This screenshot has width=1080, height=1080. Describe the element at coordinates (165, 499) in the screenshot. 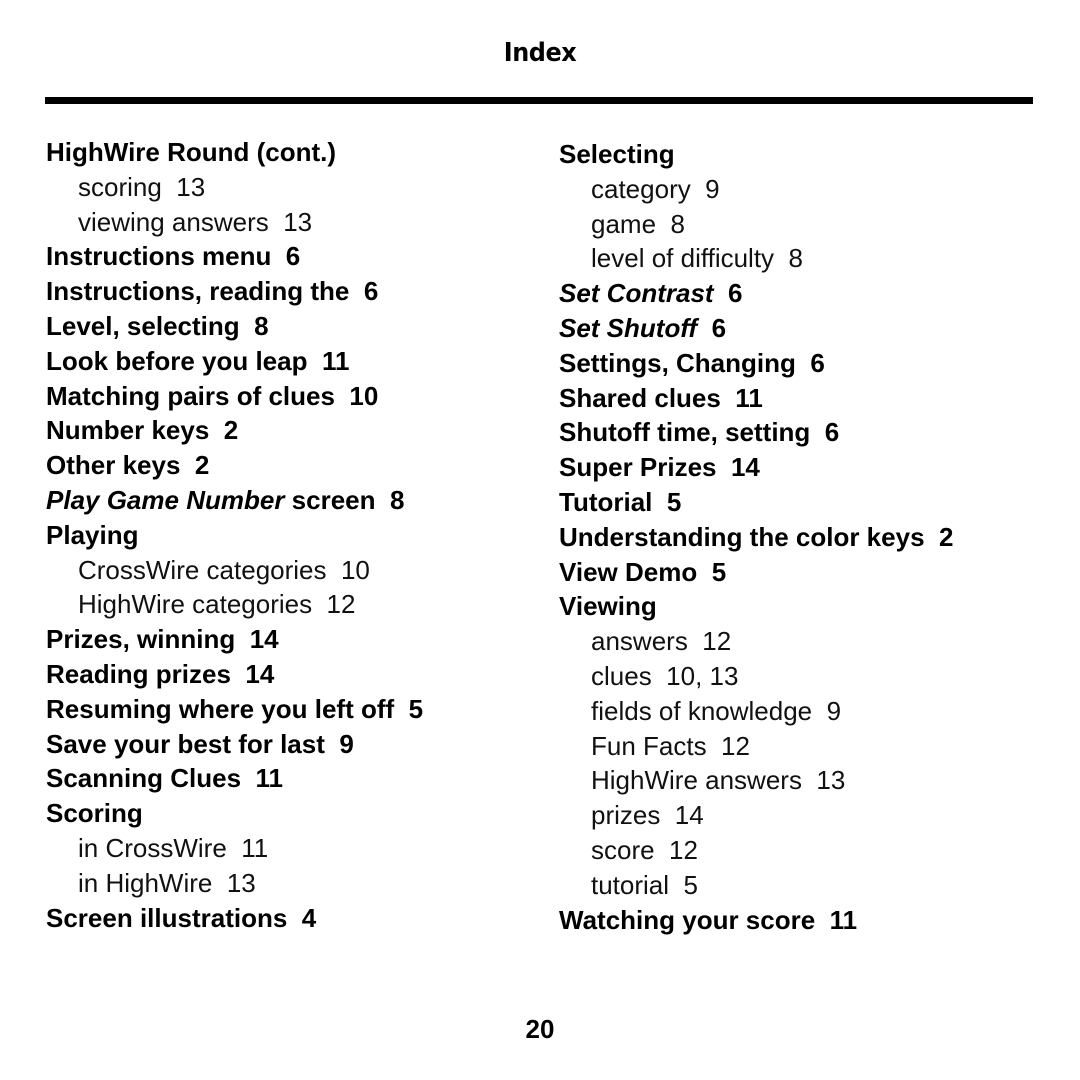

I see `entry-italic-term: Play Game Number` at that location.